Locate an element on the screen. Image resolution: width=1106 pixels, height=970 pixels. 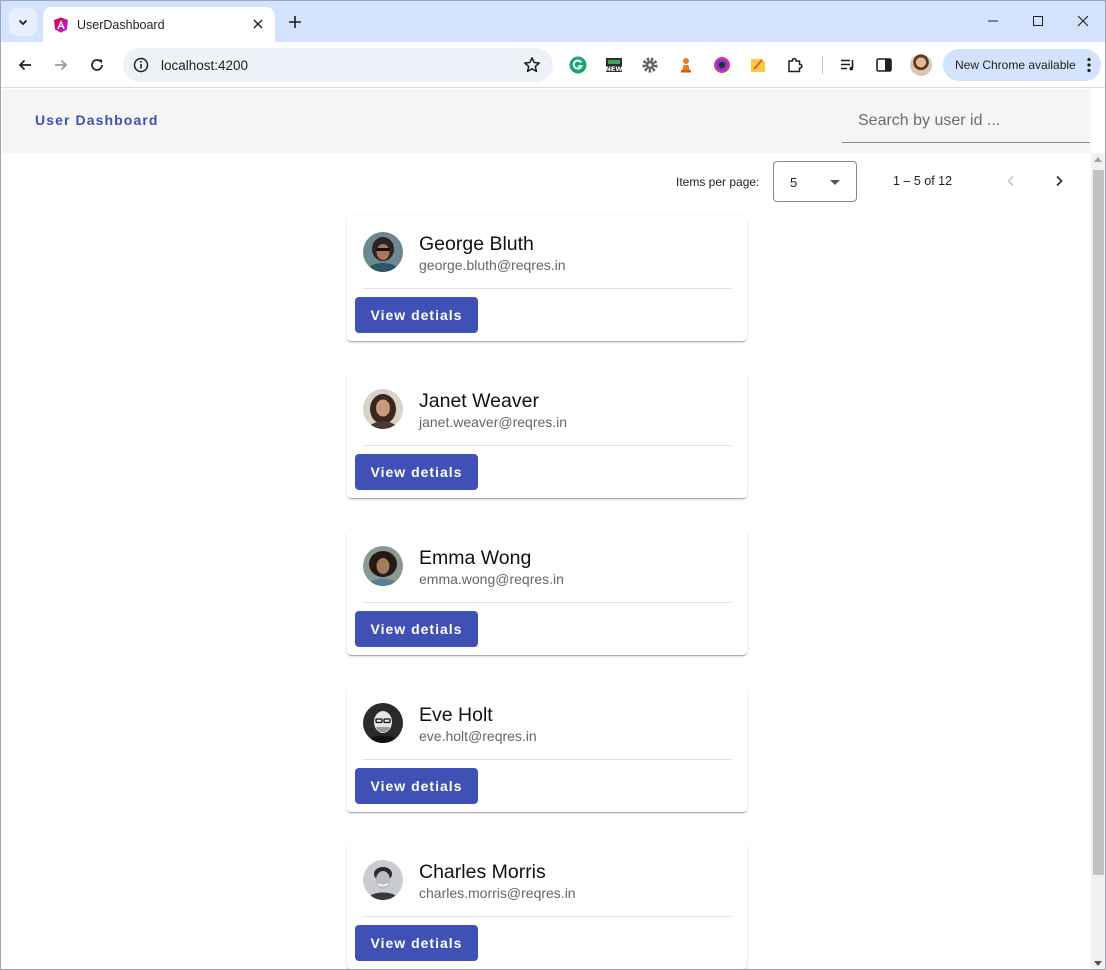
color-picker-extension-icon is located at coordinates (722, 65).